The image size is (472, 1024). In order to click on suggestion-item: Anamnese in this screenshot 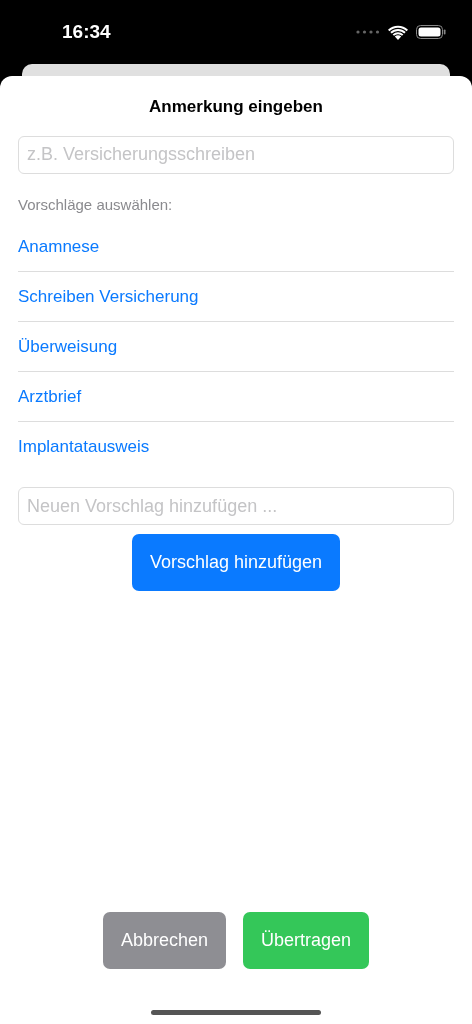, I will do `click(236, 246)`.